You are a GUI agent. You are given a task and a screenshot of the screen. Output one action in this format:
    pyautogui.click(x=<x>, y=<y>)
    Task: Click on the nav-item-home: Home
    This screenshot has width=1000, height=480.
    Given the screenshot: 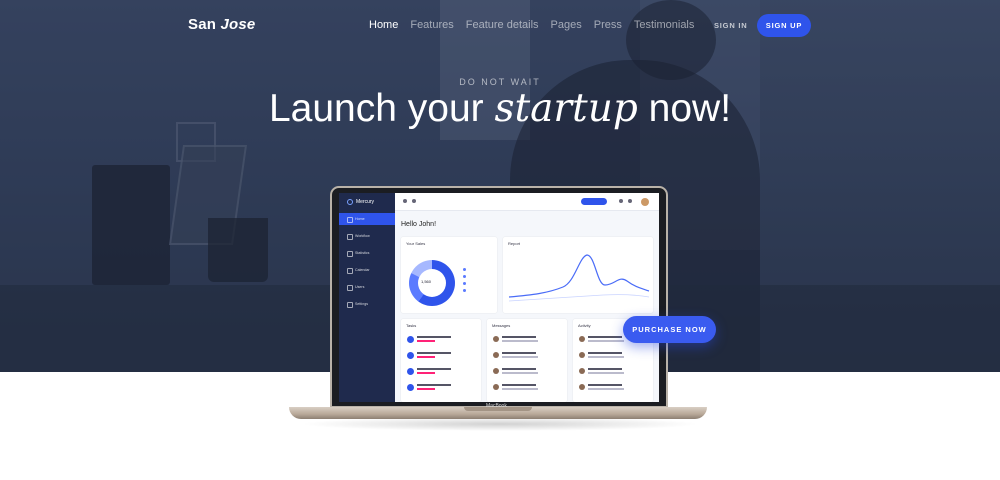 What is the action you would take?
    pyautogui.click(x=383, y=25)
    